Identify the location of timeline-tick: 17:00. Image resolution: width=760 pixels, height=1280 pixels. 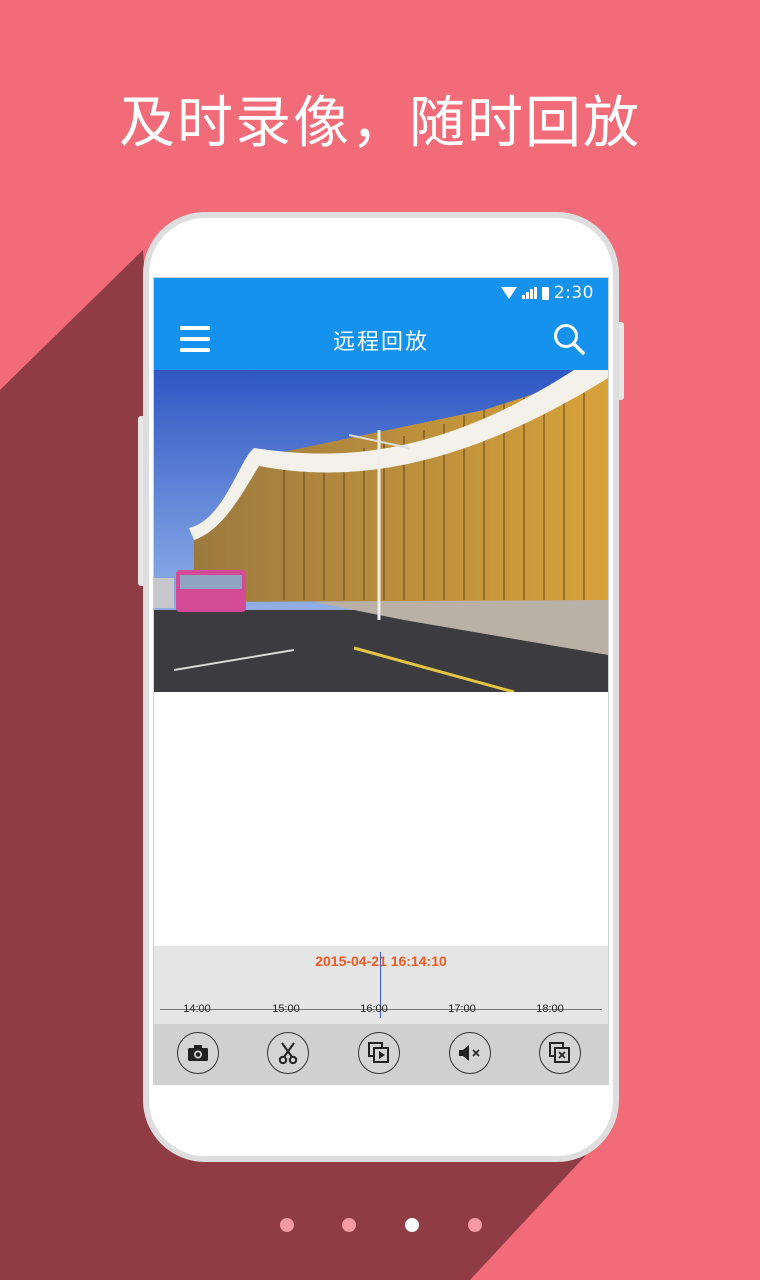
(462, 1009).